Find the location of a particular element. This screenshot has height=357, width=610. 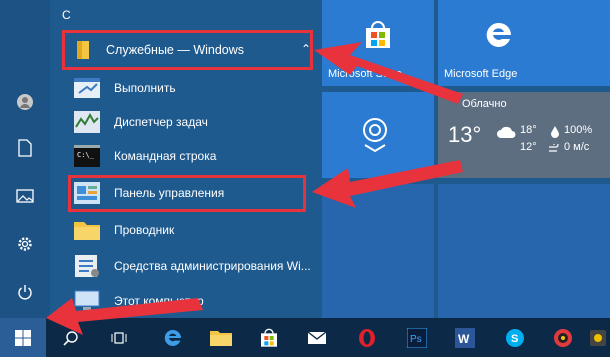

app-command-prompt: C:\_ Командная строка is located at coordinates (202, 156).